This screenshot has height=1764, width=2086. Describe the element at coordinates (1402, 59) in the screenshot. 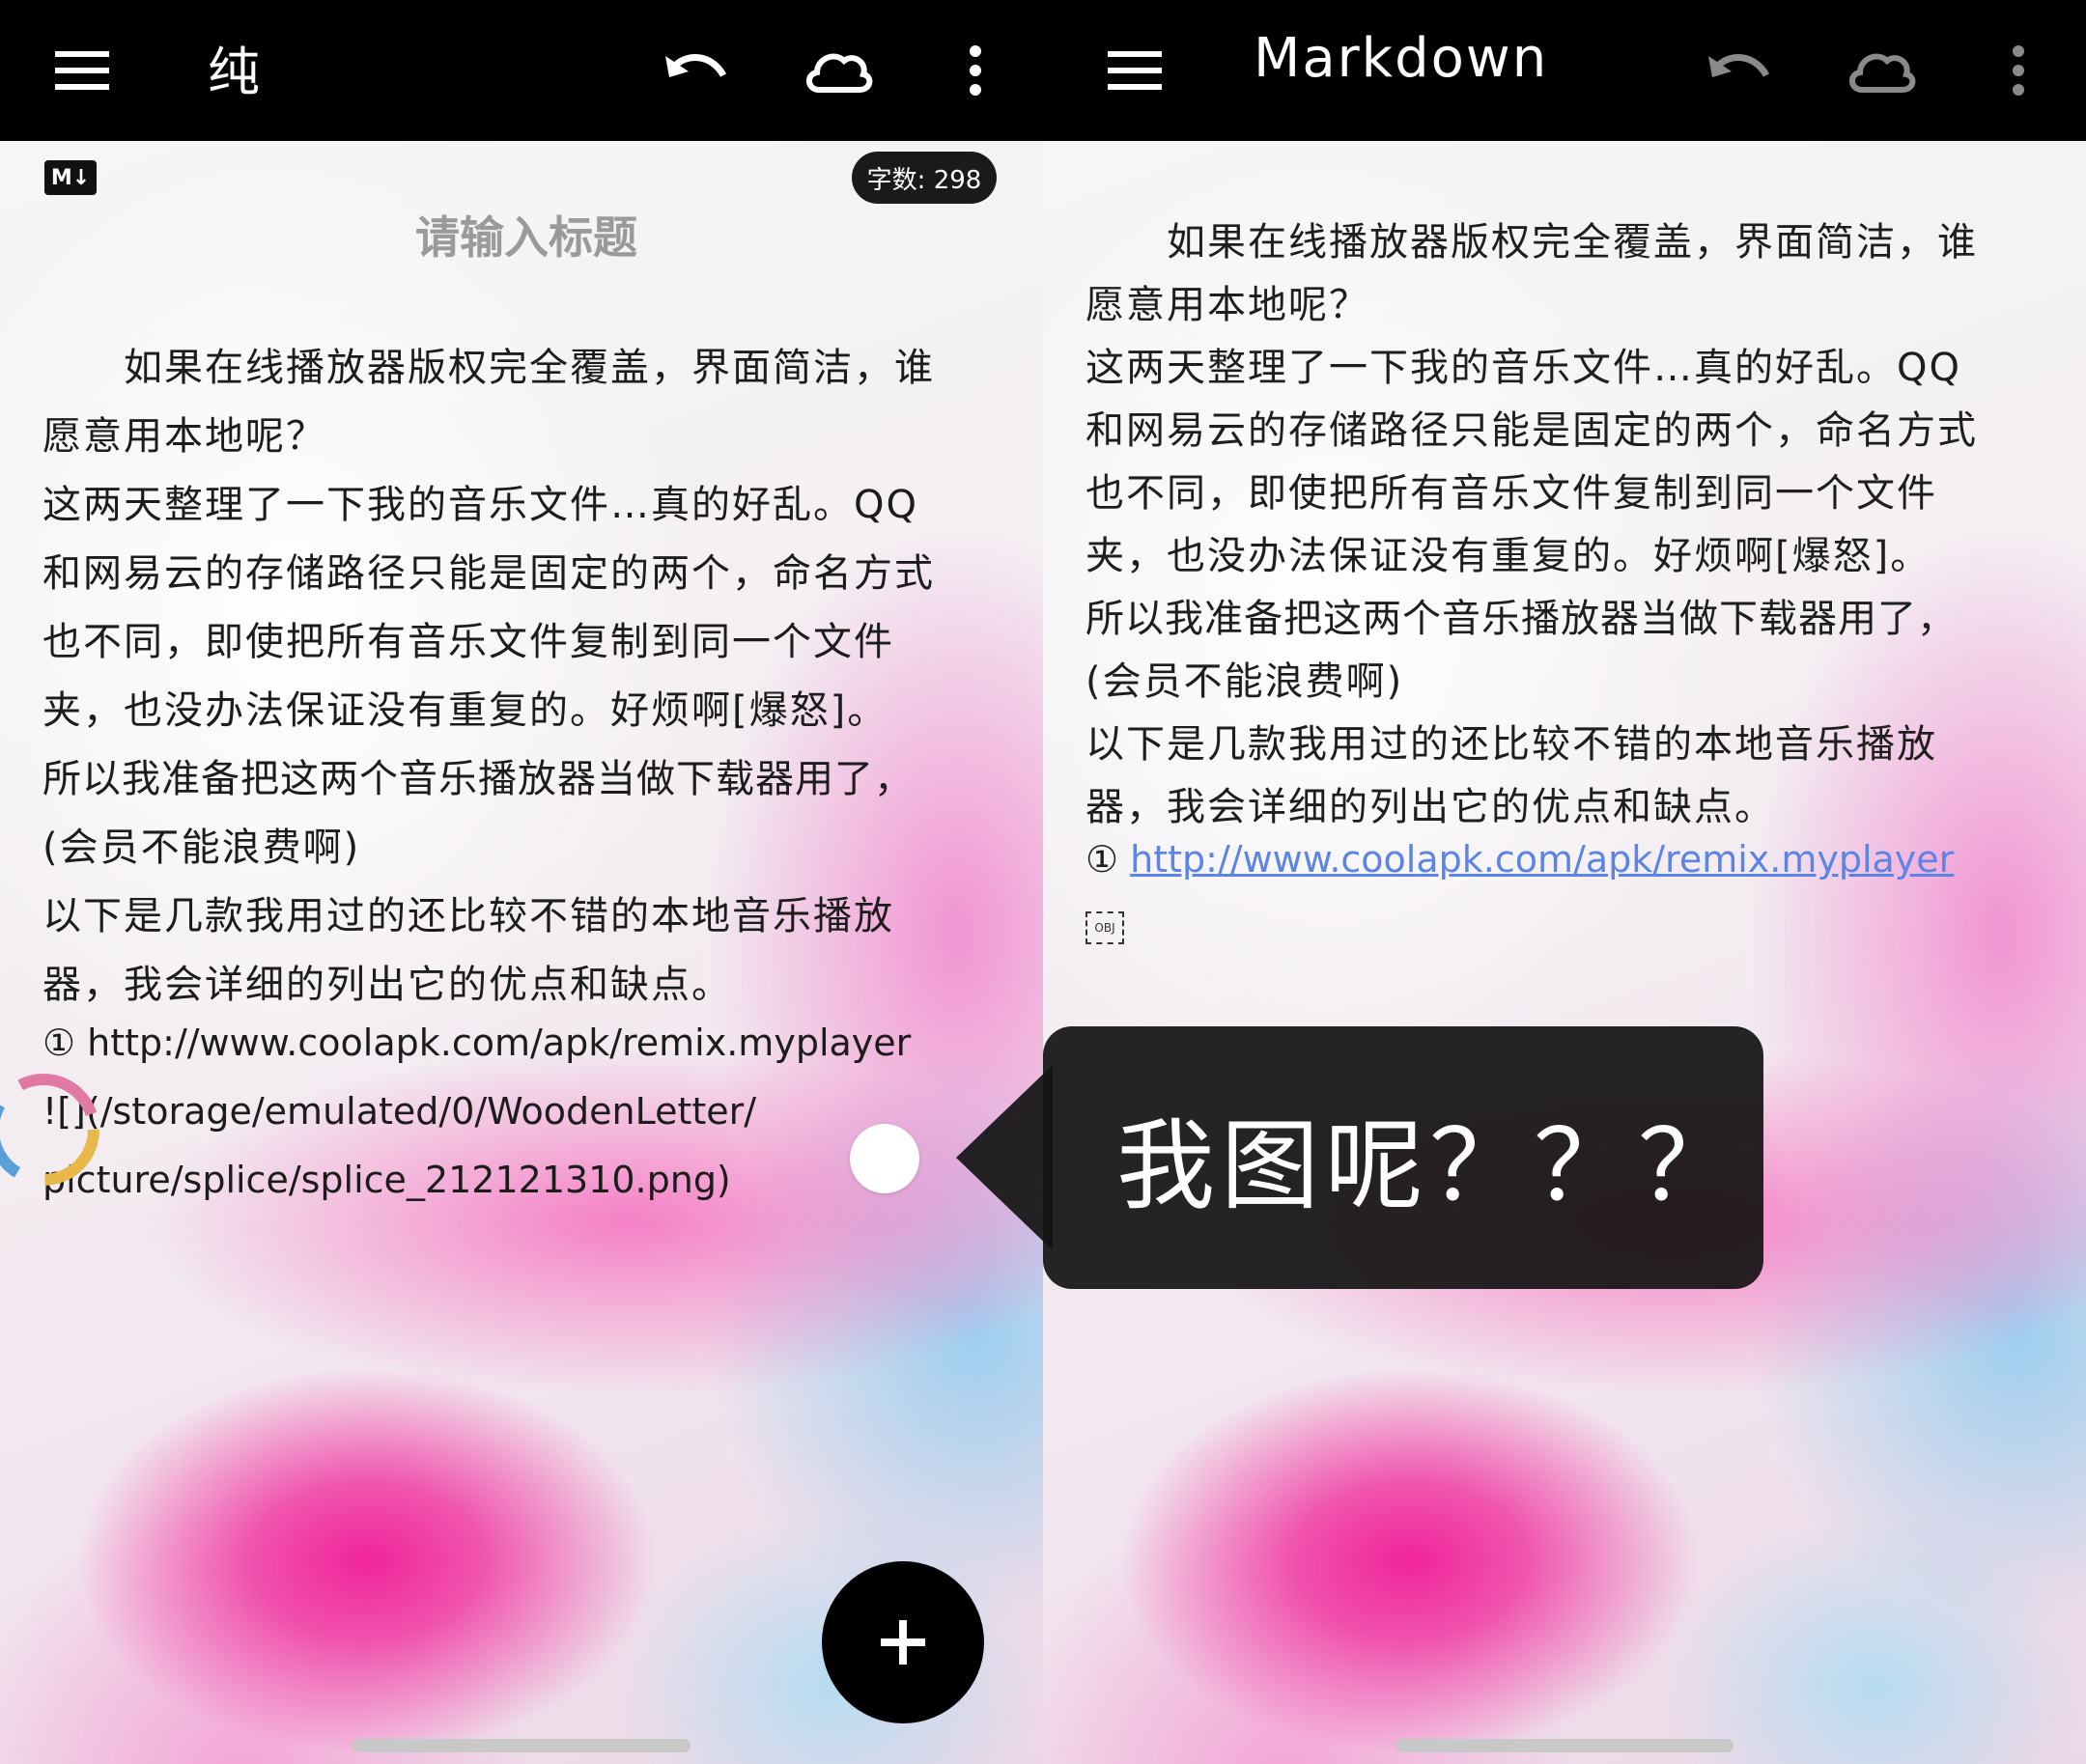

I see `page-title: Markdown` at that location.